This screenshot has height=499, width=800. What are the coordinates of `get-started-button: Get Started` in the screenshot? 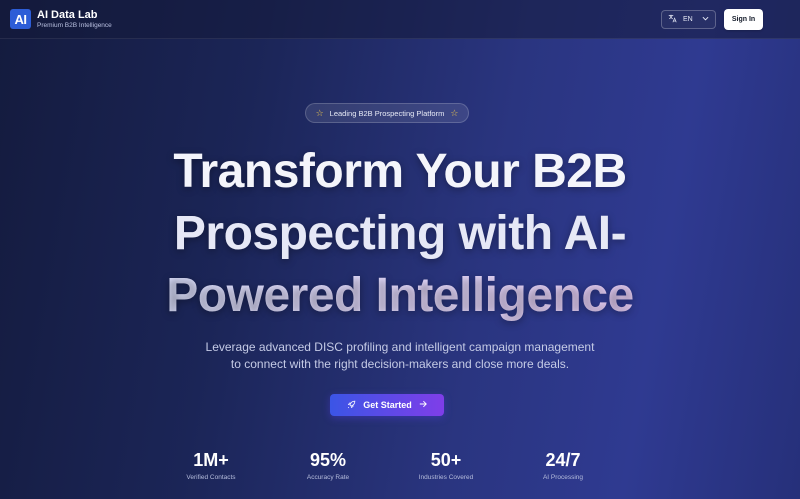 It's located at (387, 405).